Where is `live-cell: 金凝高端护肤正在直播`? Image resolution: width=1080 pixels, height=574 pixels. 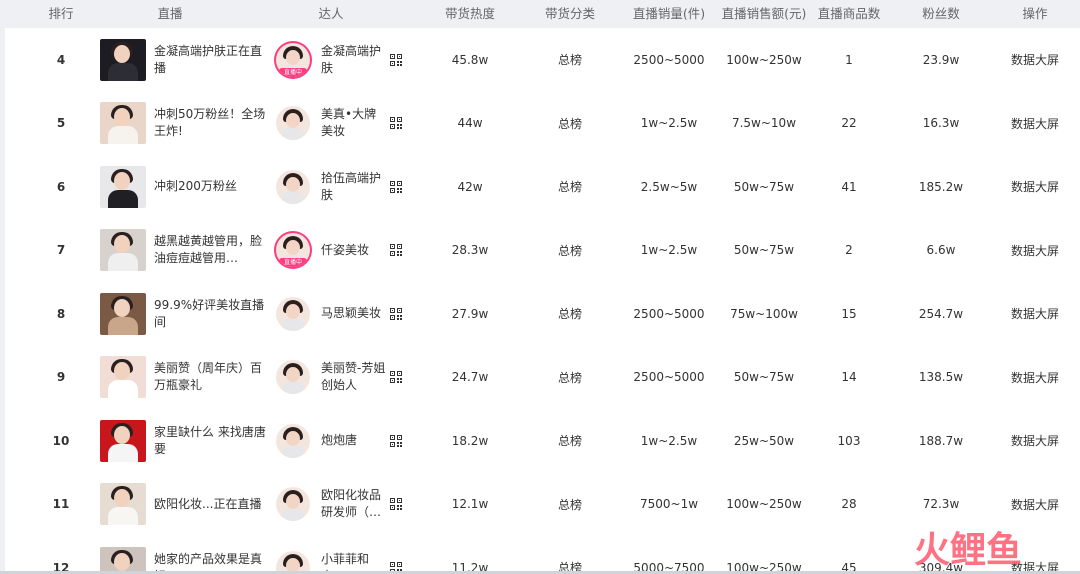 live-cell: 金凝高端护肤正在直播 is located at coordinates (183, 59).